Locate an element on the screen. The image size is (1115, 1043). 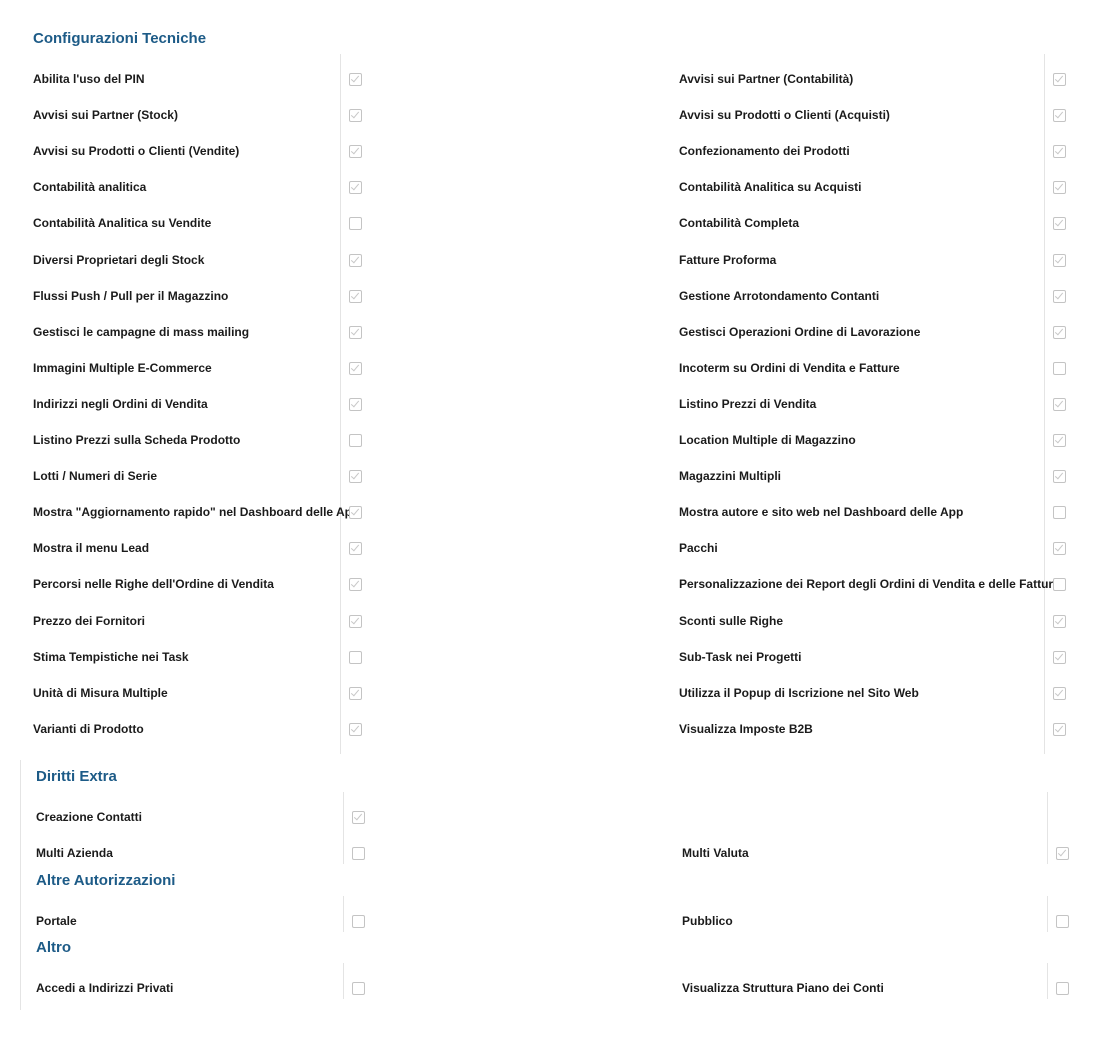
checkbox-listino-prezzi-di-vendita is located at coordinates (1059, 404).